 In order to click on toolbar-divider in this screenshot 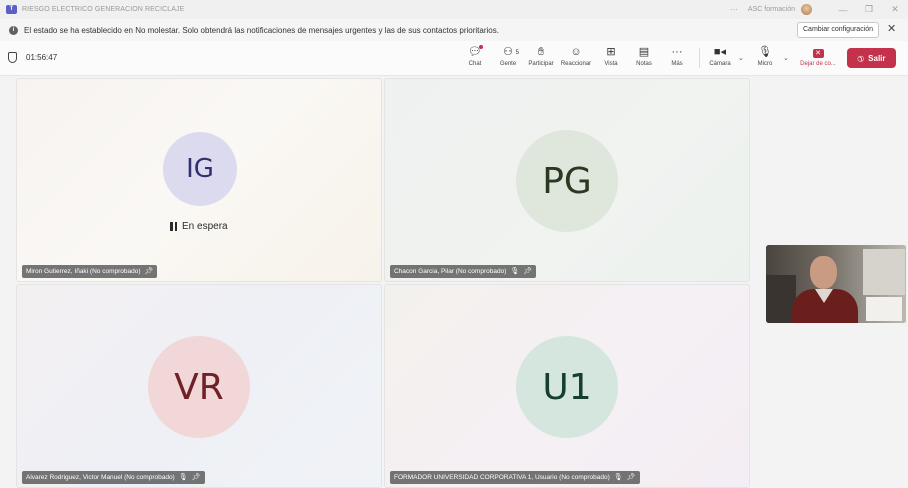, I will do `click(699, 58)`.